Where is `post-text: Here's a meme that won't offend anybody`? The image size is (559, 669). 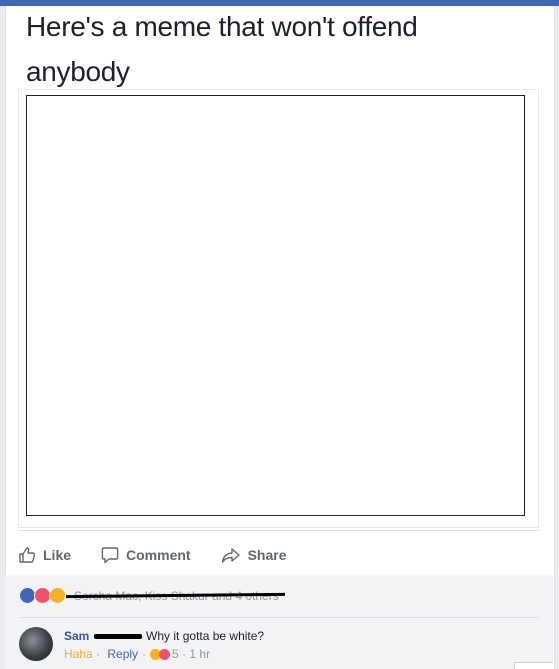 post-text: Here's a meme that won't offend anybody is located at coordinates (222, 49).